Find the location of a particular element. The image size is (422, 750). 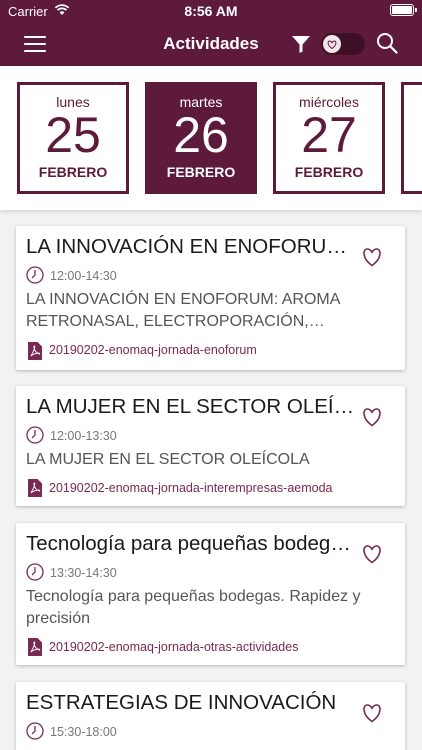

cocktail-filter-icon is located at coordinates (301, 44).